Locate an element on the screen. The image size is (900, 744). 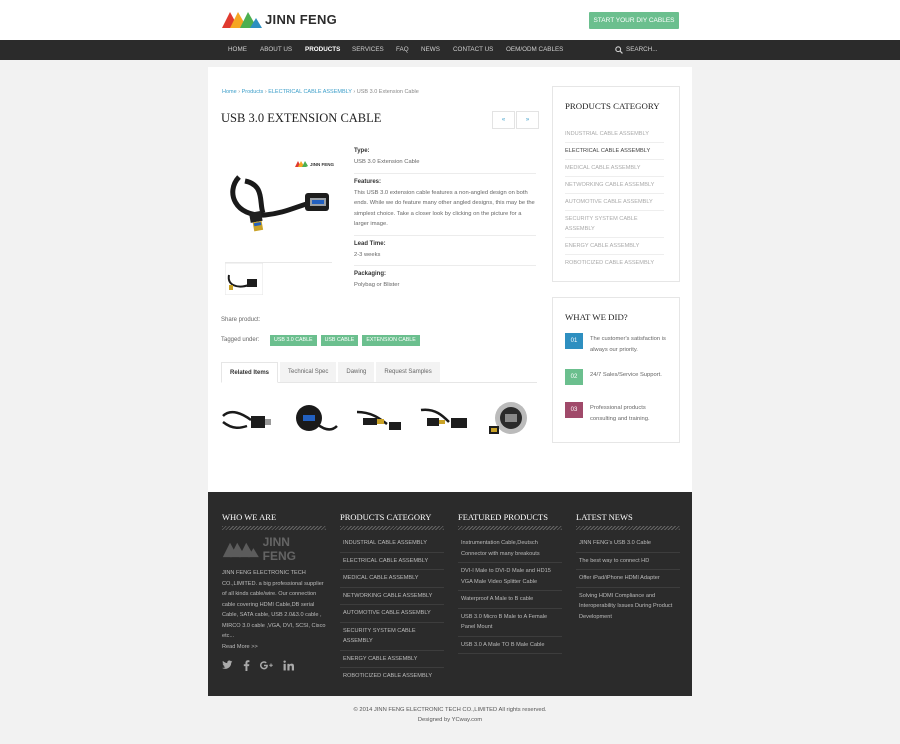
breadcrumb-products: Products is located at coordinates (253, 92).